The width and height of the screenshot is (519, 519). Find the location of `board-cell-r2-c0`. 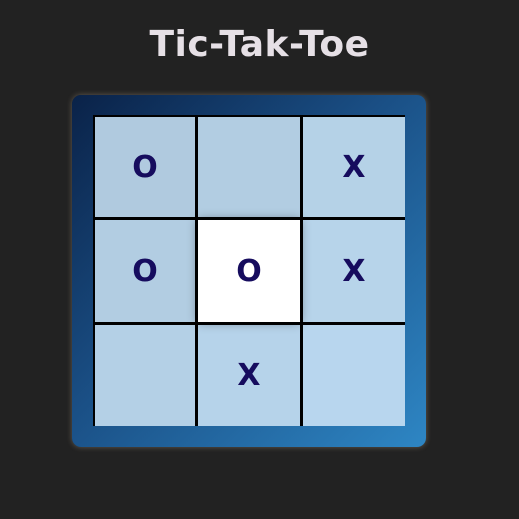

board-cell-r2-c0 is located at coordinates (145, 375).